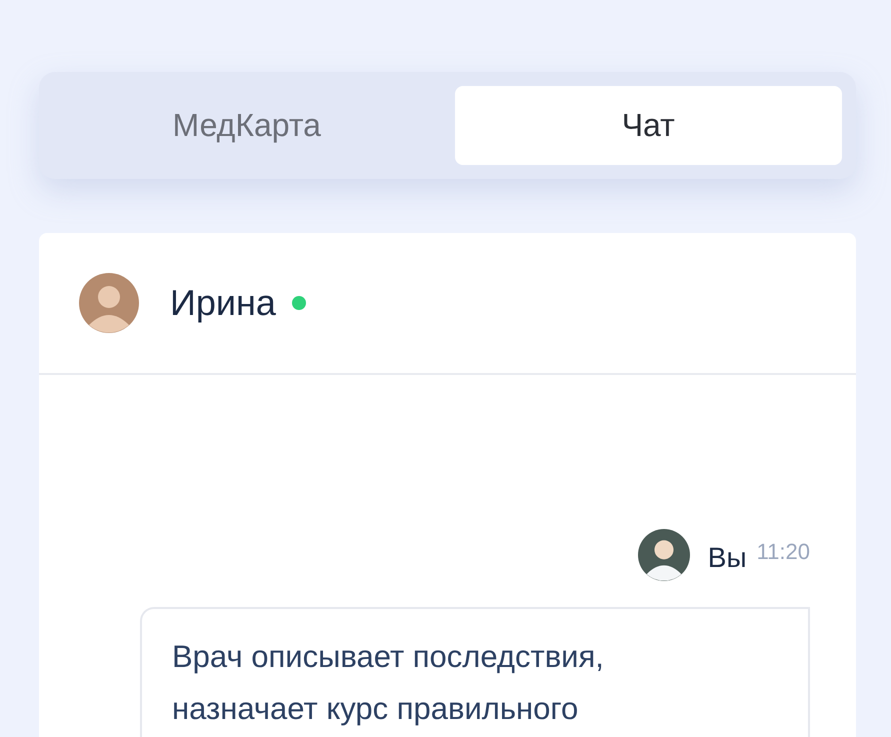  I want to click on message-time: 11:20, so click(783, 552).